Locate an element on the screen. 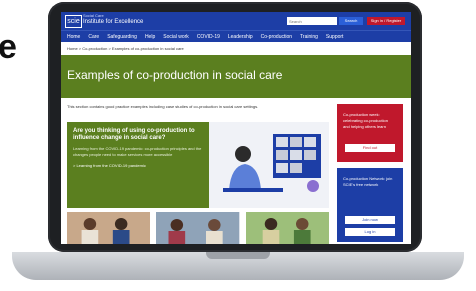 The width and height of the screenshot is (476, 291). brand-name: Institute for Excellence is located at coordinates (113, 22).